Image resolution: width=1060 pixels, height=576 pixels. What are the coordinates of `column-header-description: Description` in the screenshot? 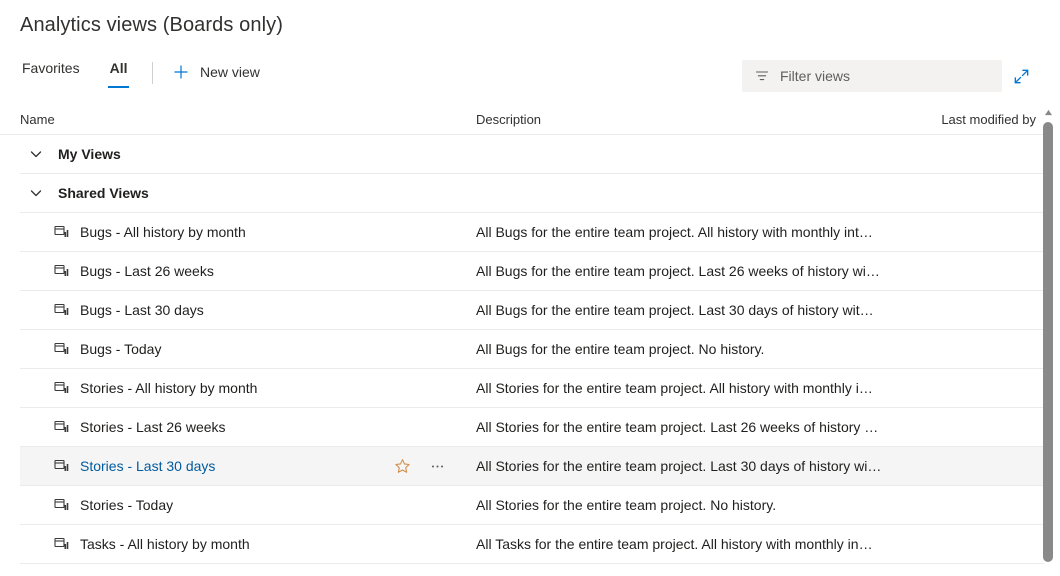 It's located at (508, 119).